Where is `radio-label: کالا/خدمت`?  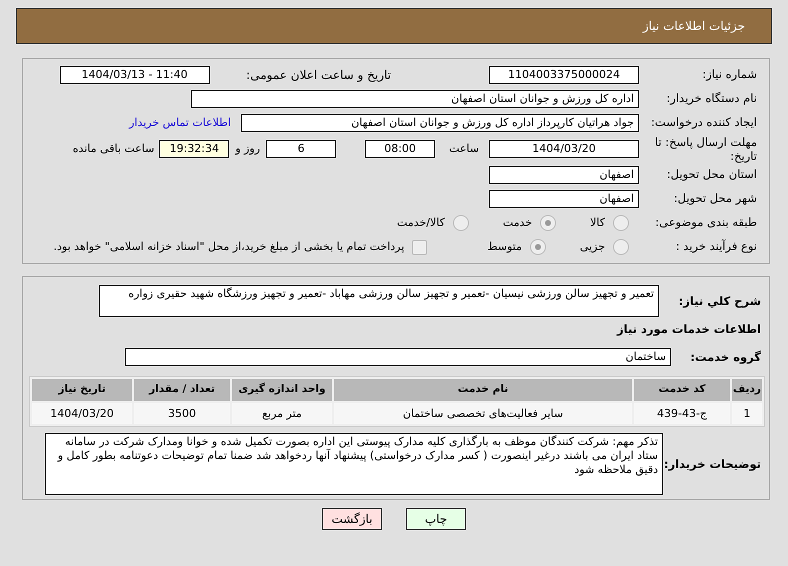 radio-label: کالا/خدمت is located at coordinates (421, 223).